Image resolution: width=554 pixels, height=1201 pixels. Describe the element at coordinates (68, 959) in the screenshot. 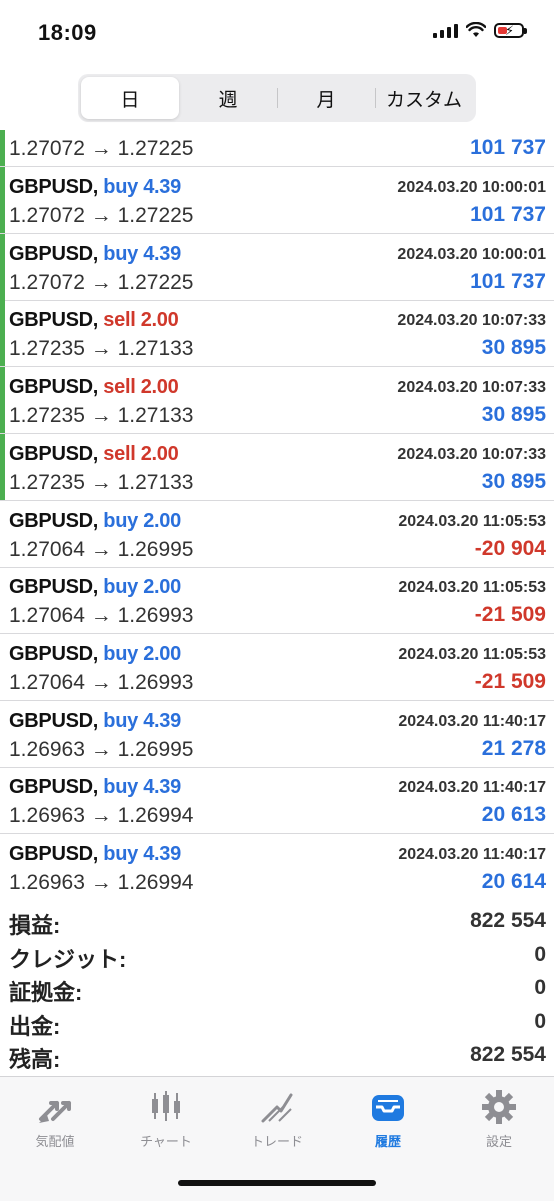

I see `summary-label: クレジット:` at that location.